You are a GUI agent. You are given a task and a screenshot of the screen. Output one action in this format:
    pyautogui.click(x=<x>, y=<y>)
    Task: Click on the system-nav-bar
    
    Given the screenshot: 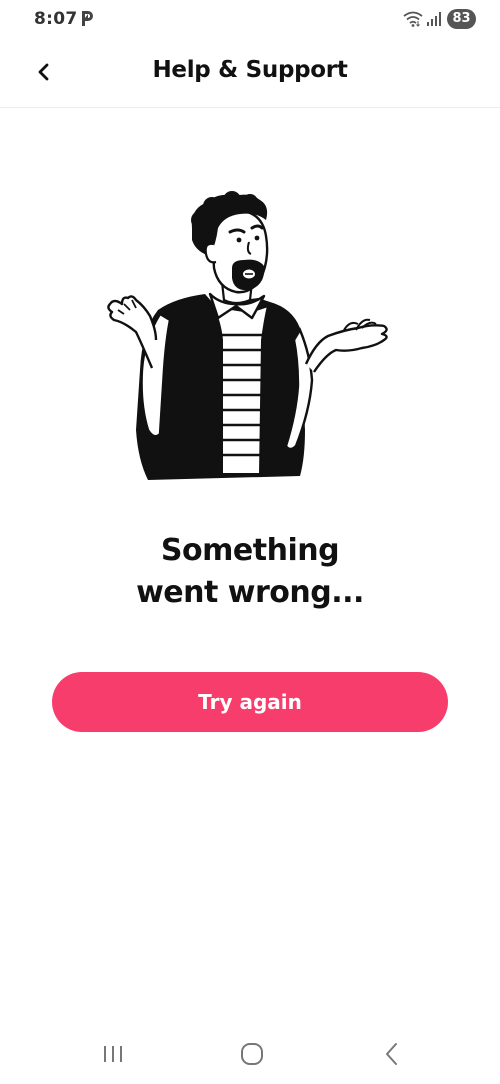 What is the action you would take?
    pyautogui.click(x=250, y=1057)
    